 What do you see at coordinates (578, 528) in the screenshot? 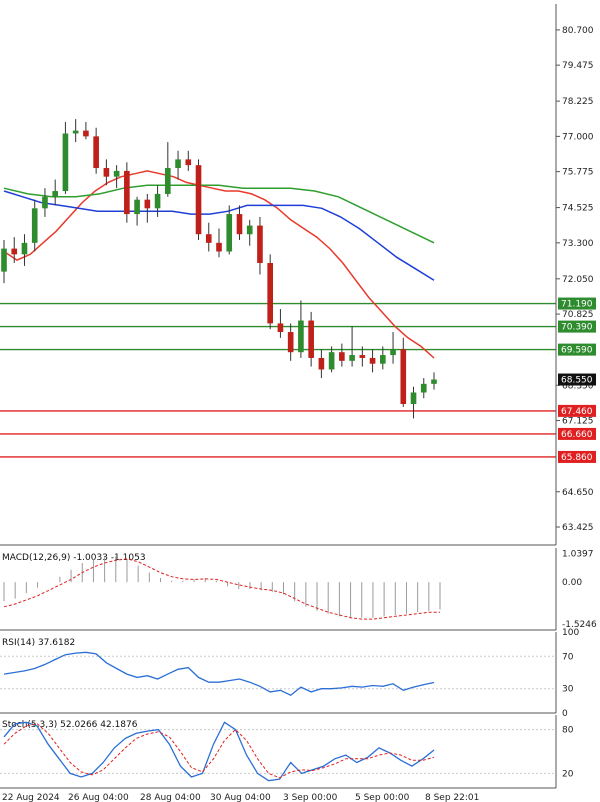
I see `price-tick-label: 63.425` at bounding box center [578, 528].